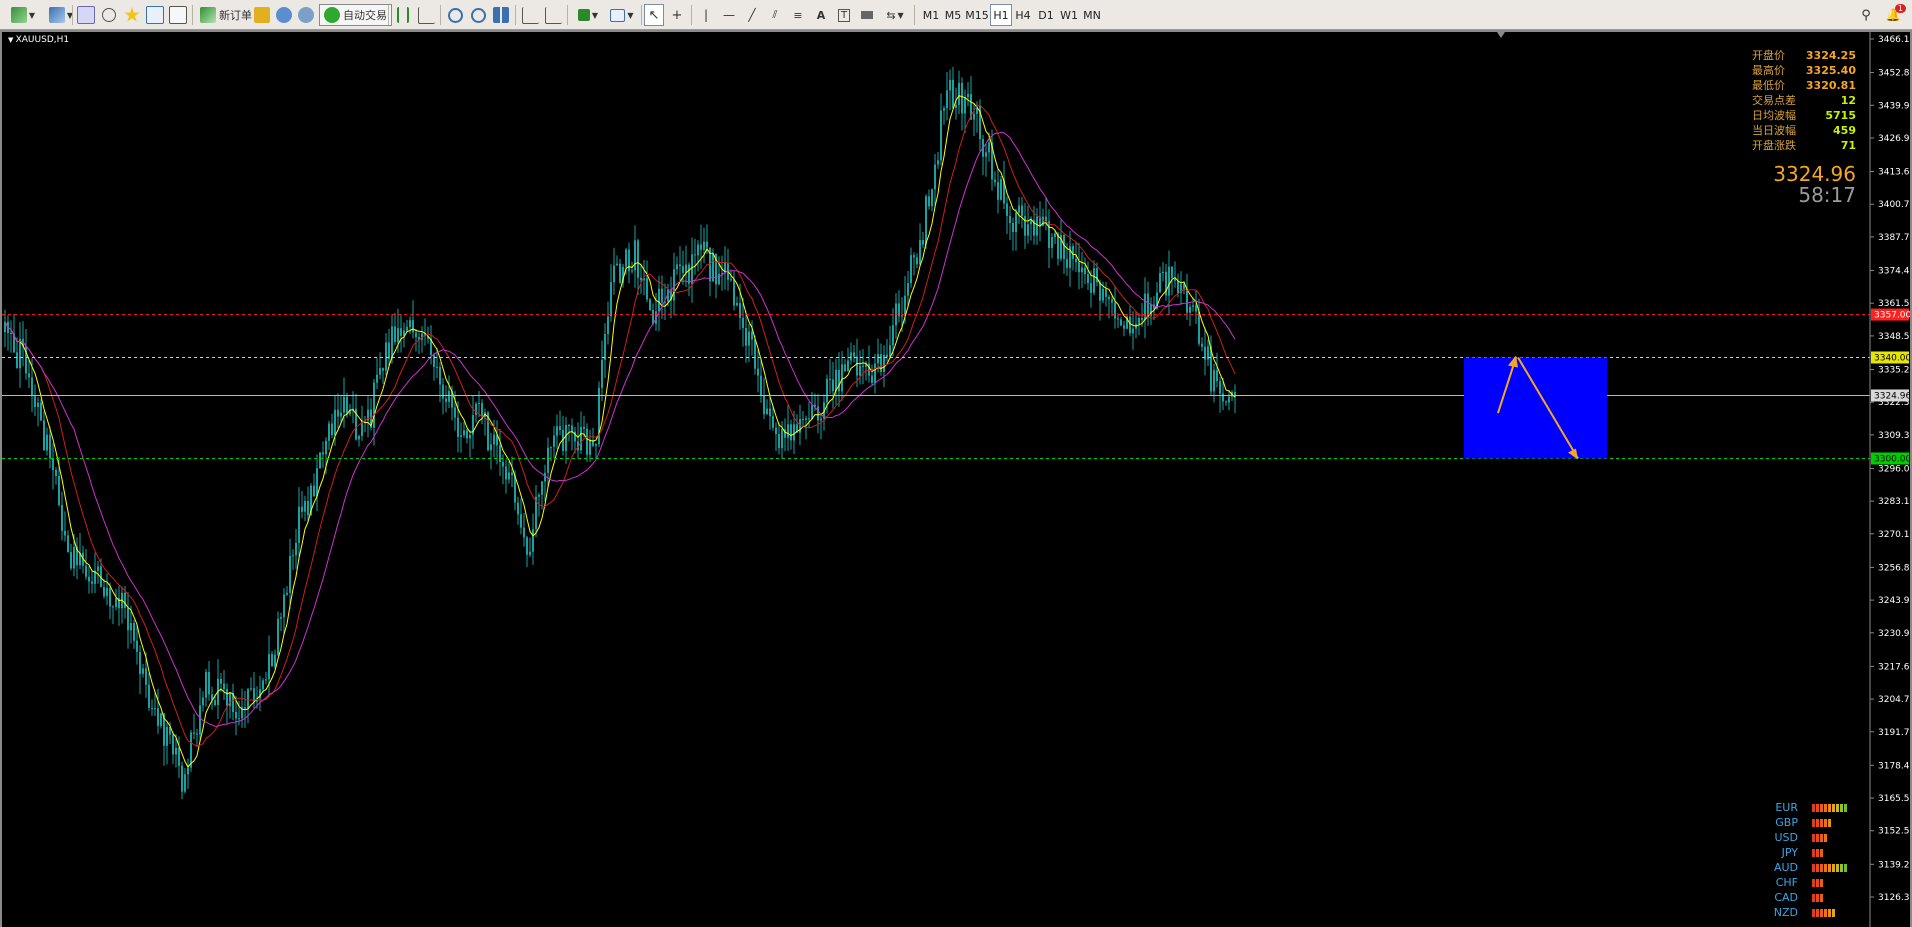 The width and height of the screenshot is (1912, 927). What do you see at coordinates (455, 15) in the screenshot?
I see `zoom-in-button` at bounding box center [455, 15].